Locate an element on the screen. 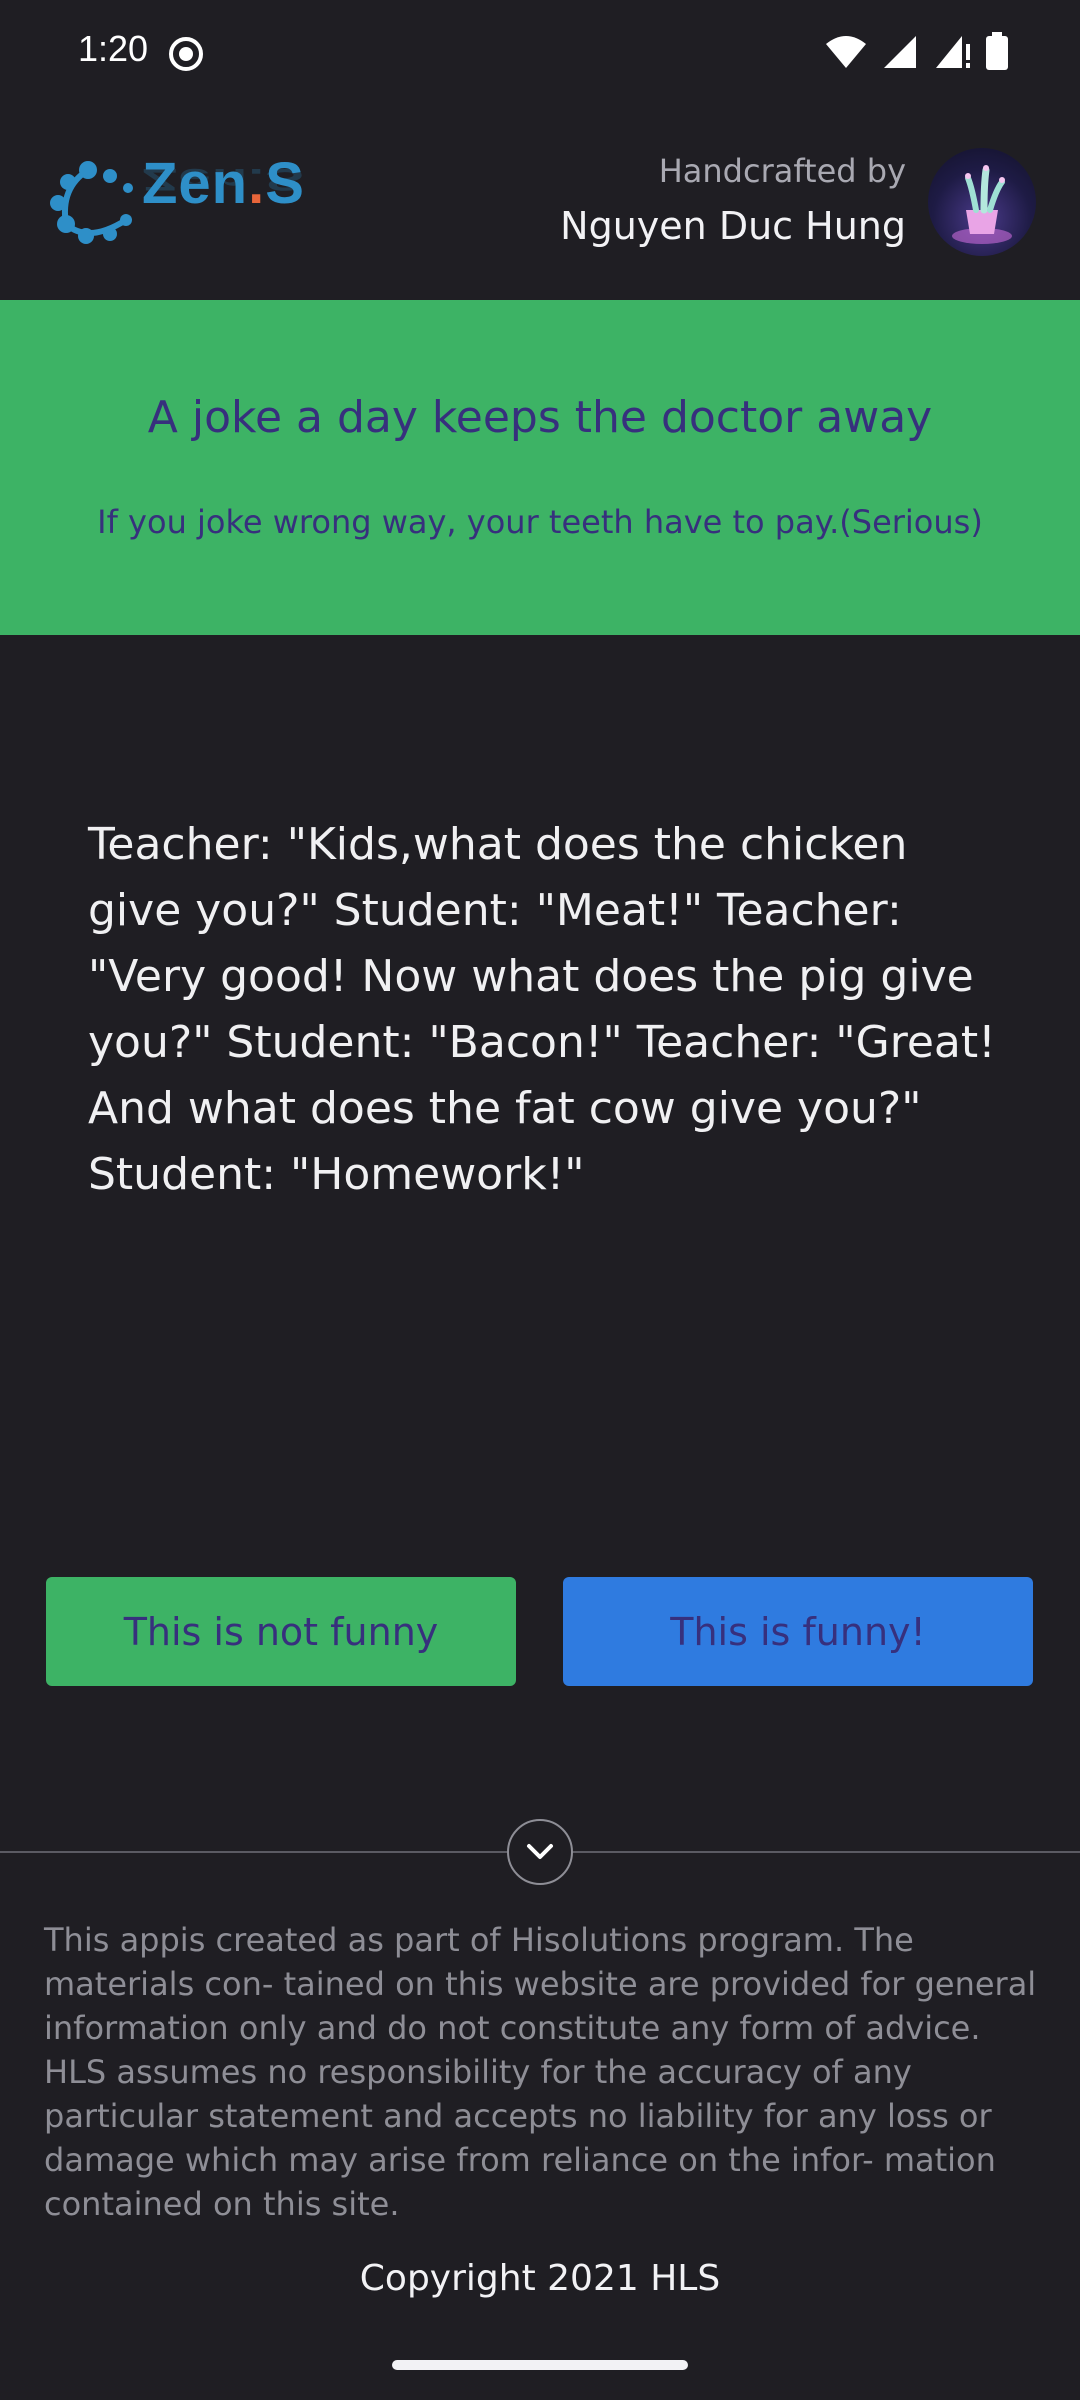 This screenshot has height=2400, width=1080. wifi-icon is located at coordinates (846, 52).